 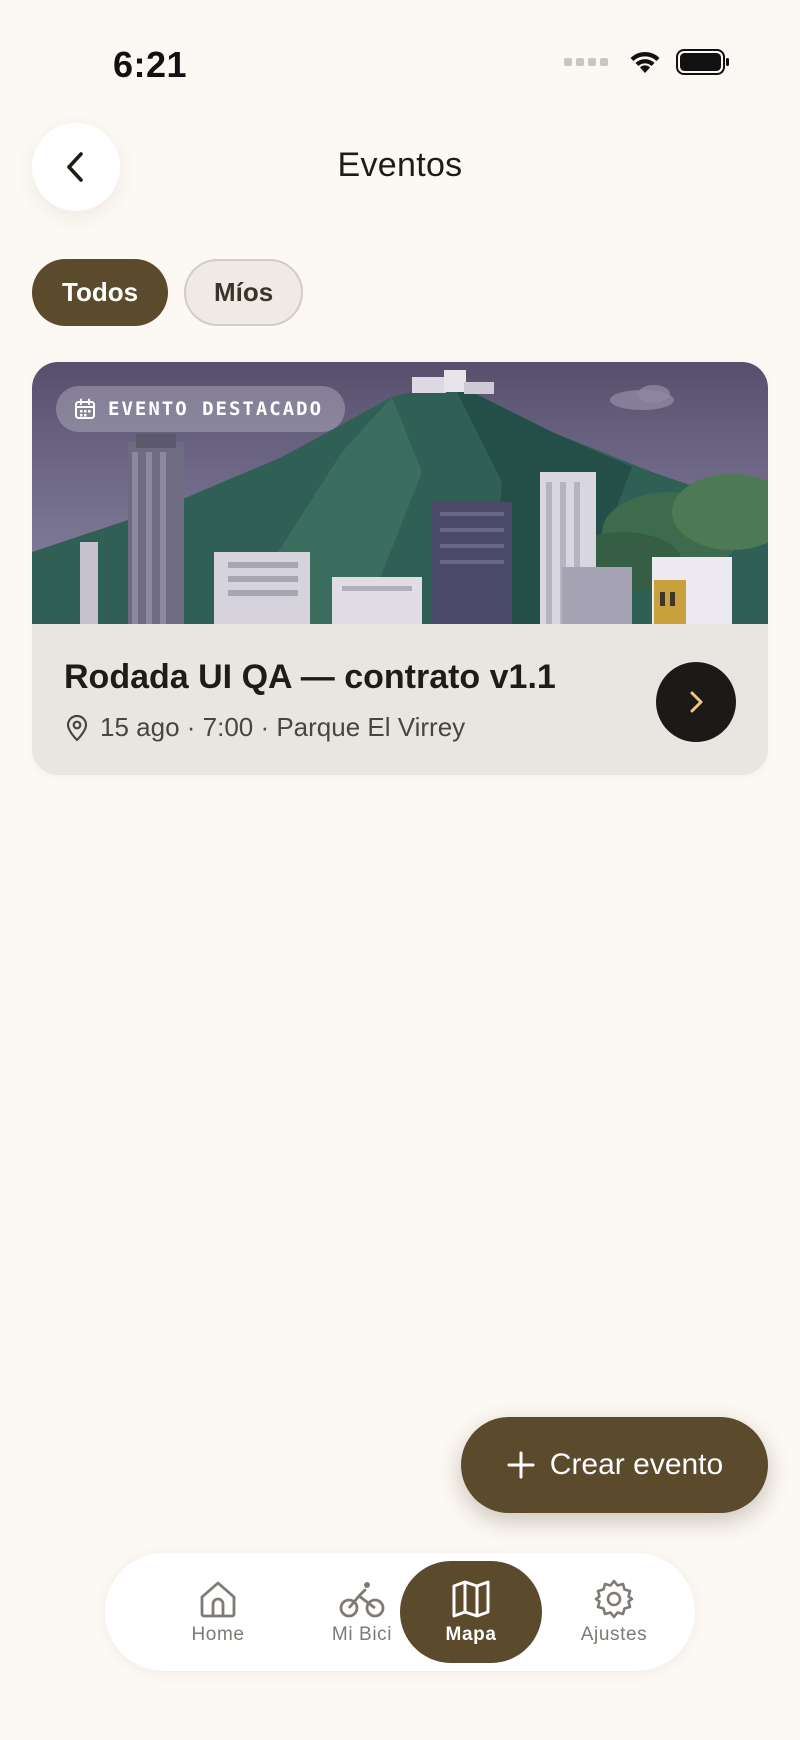 I want to click on wifi-icon, so click(x=645, y=62).